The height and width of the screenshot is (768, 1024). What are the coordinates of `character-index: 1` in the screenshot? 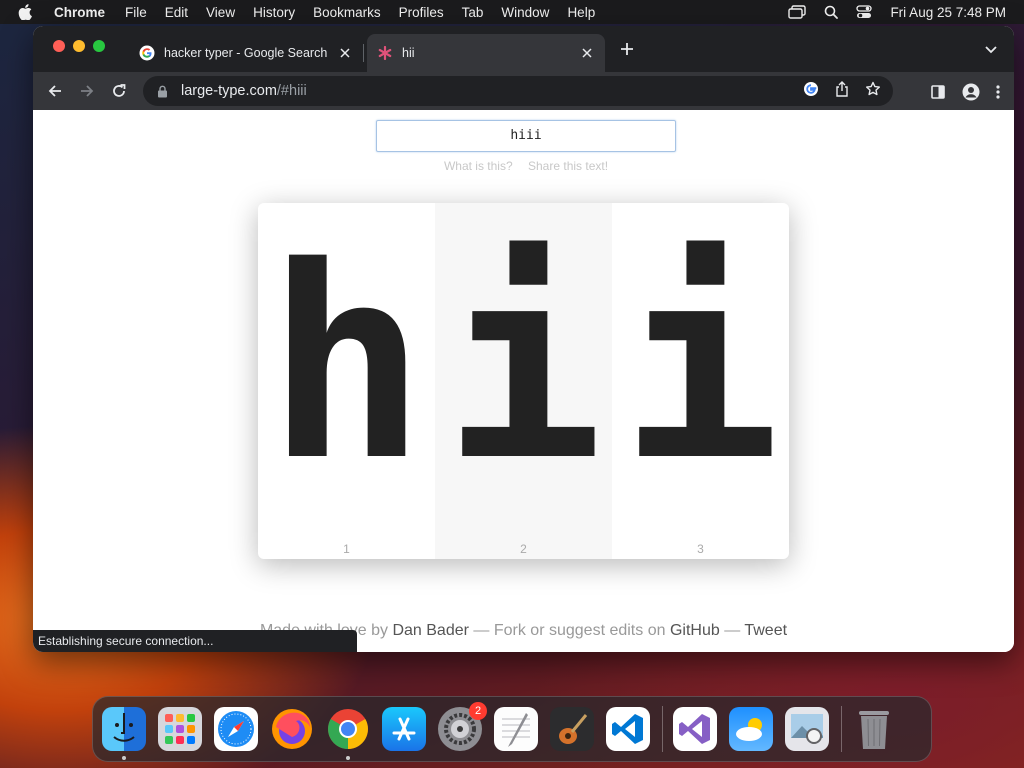 It's located at (346, 549).